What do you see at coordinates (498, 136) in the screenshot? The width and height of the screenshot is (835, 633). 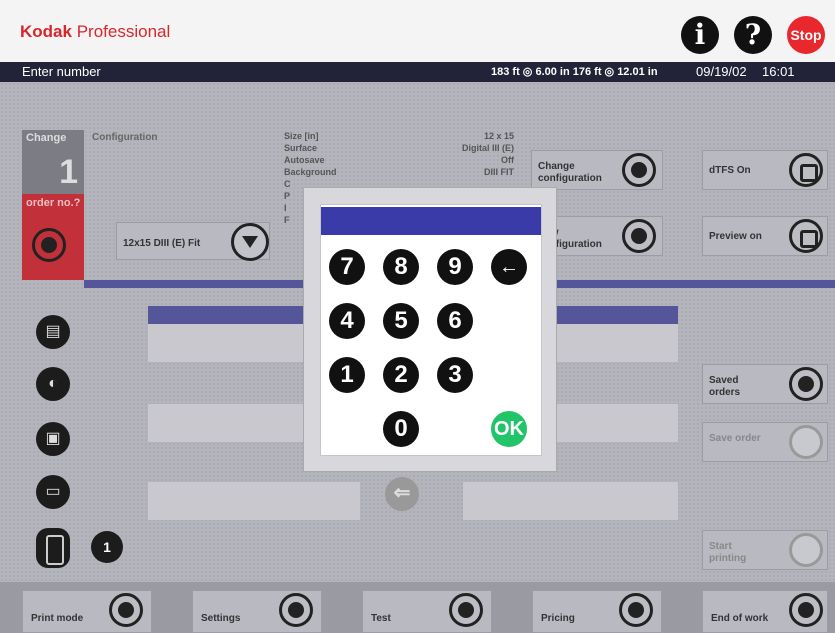 I see `cfg-value: 12 x 15` at bounding box center [498, 136].